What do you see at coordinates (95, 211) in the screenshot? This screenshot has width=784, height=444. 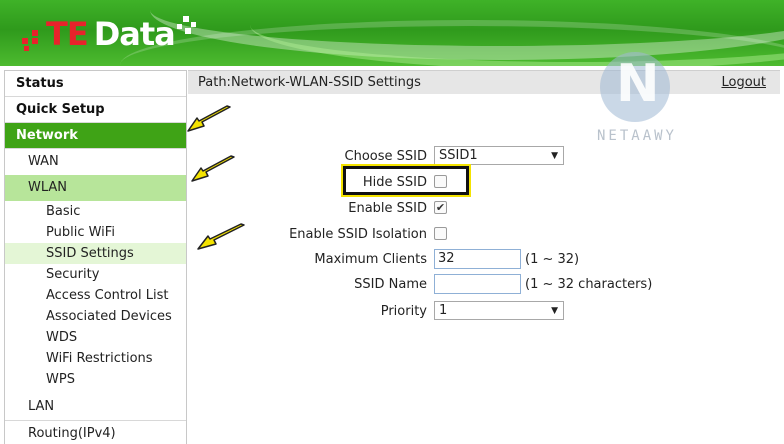 I see `sidebar-item-basic: Basic` at bounding box center [95, 211].